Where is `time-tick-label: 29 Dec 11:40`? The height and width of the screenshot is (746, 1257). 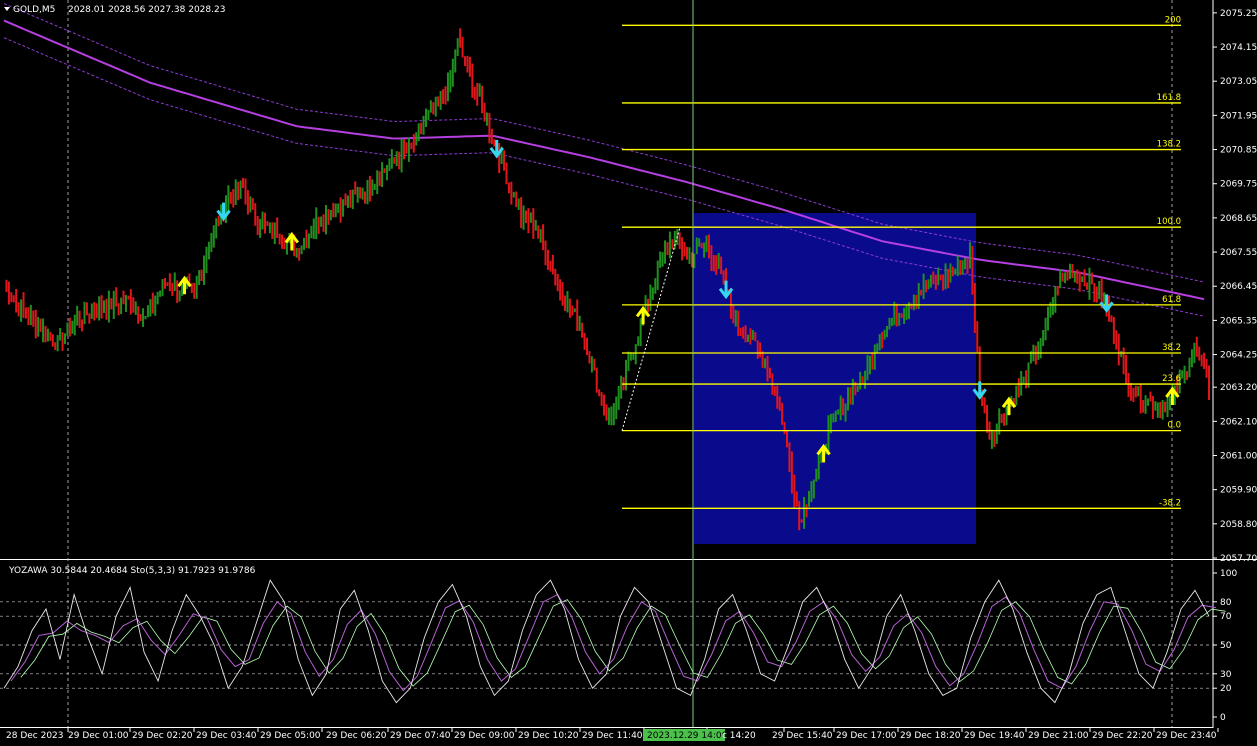 time-tick-label: 29 Dec 11:40 is located at coordinates (612, 736).